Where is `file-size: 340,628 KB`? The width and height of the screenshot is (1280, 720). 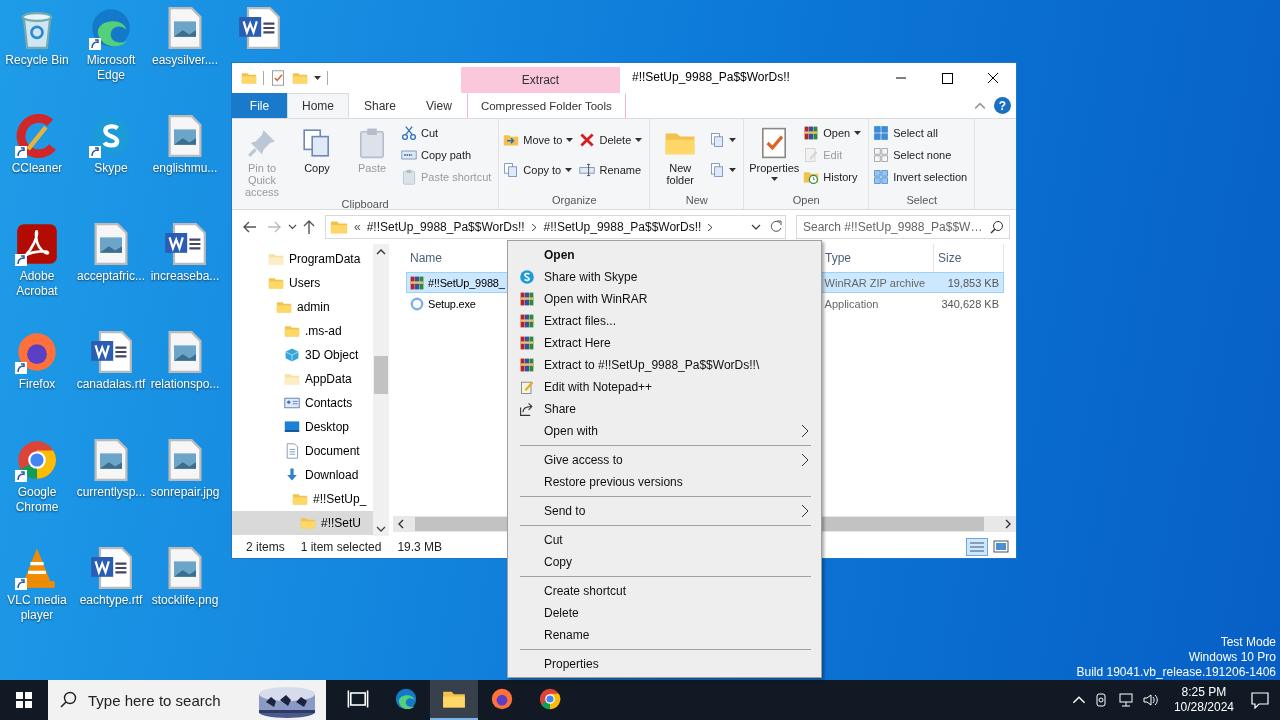 file-size: 340,628 KB is located at coordinates (970, 303).